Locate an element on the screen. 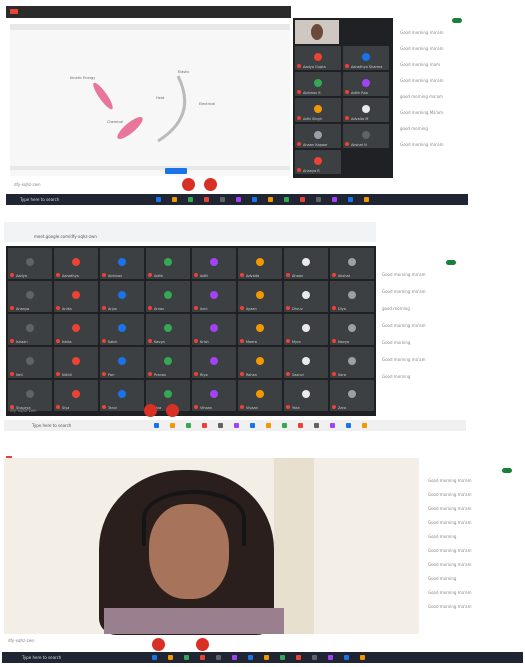 The image size is (525, 667). participant-tile: Zara is located at coordinates (352, 395).